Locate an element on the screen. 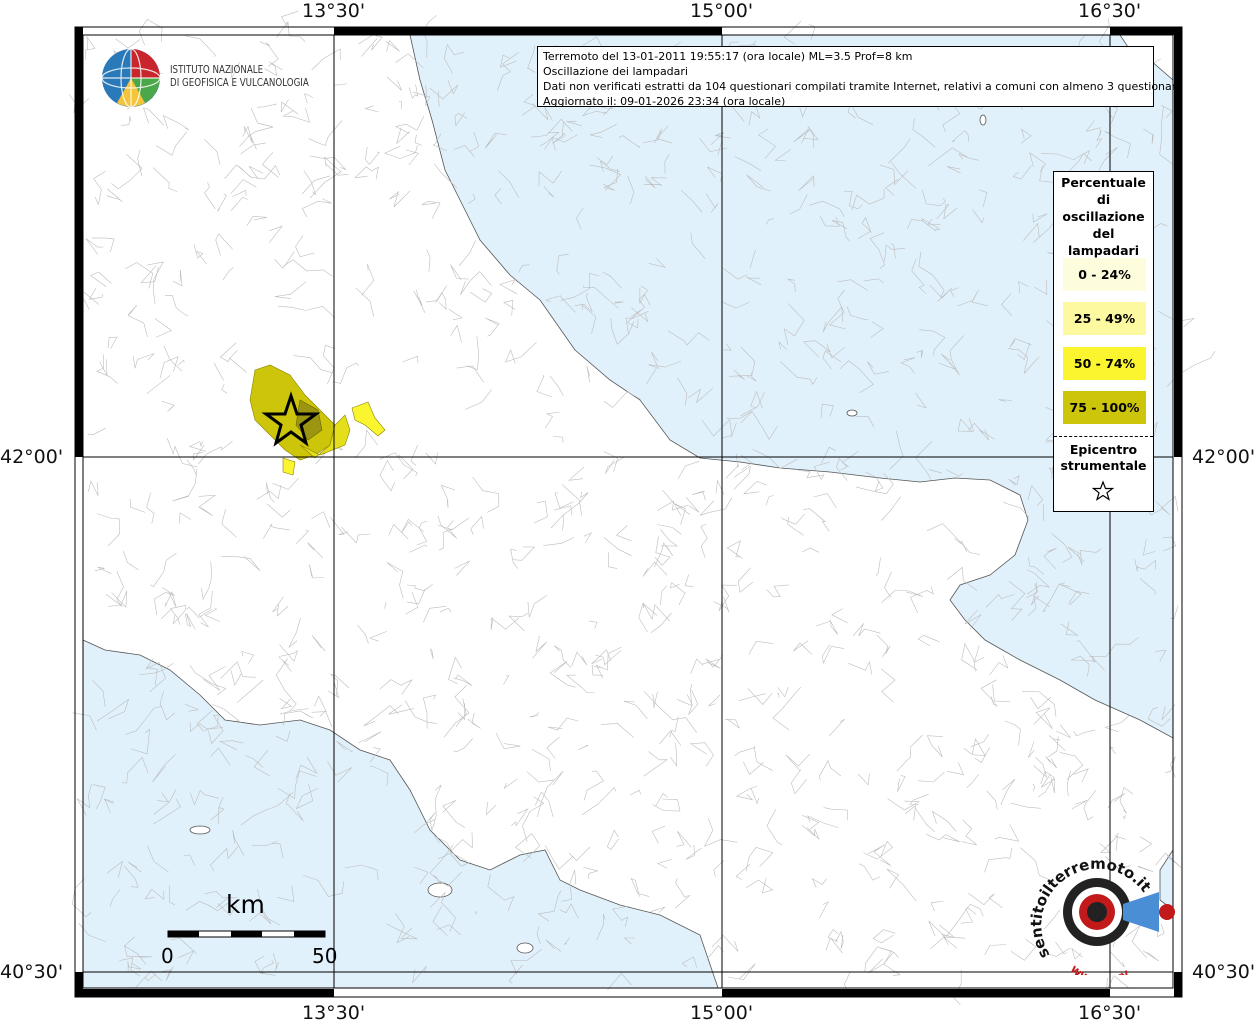  globe-logo-icon is located at coordinates (131, 78).